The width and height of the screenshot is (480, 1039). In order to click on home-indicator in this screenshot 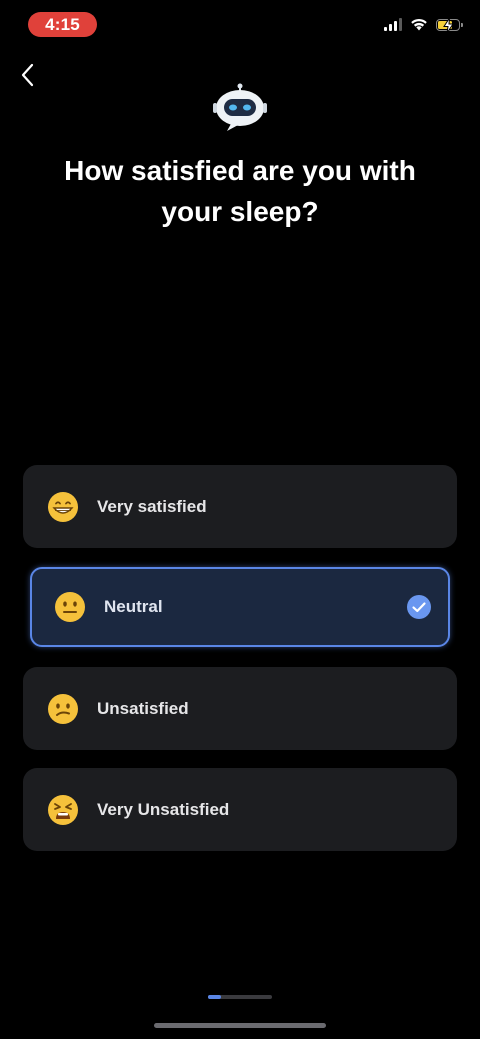, I will do `click(240, 1025)`.